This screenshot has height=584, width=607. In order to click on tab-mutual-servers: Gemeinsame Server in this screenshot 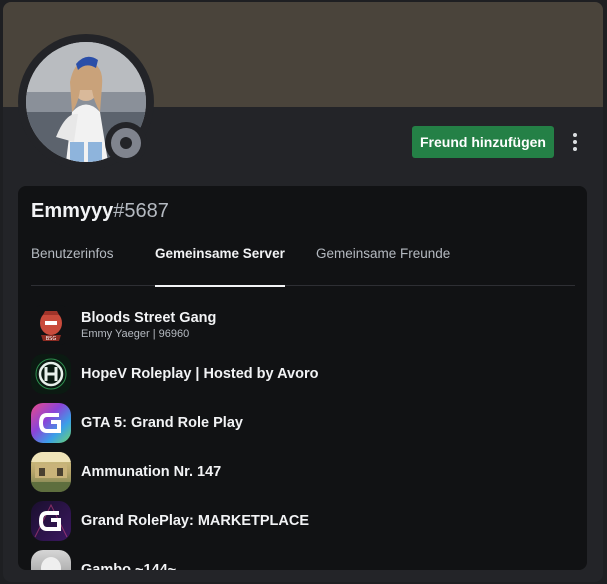, I will do `click(220, 265)`.